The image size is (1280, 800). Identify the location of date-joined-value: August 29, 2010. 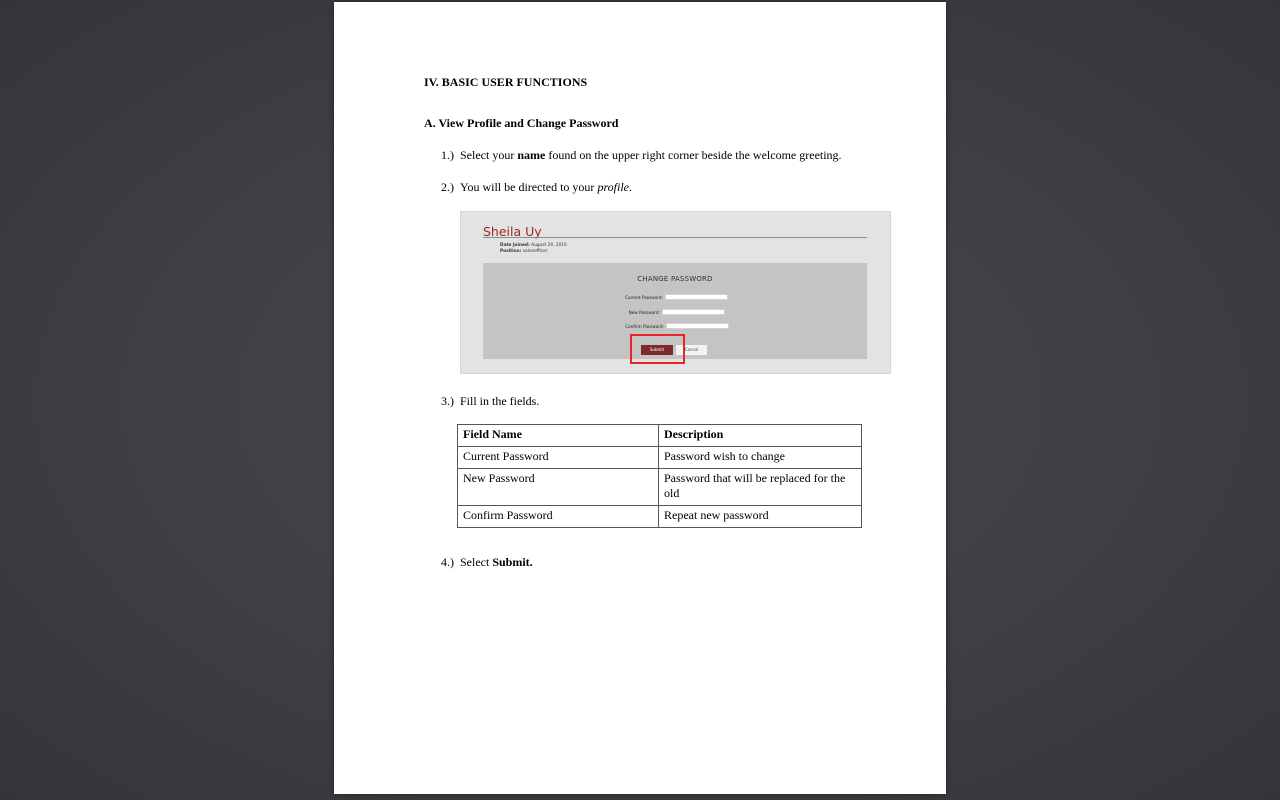
(549, 245).